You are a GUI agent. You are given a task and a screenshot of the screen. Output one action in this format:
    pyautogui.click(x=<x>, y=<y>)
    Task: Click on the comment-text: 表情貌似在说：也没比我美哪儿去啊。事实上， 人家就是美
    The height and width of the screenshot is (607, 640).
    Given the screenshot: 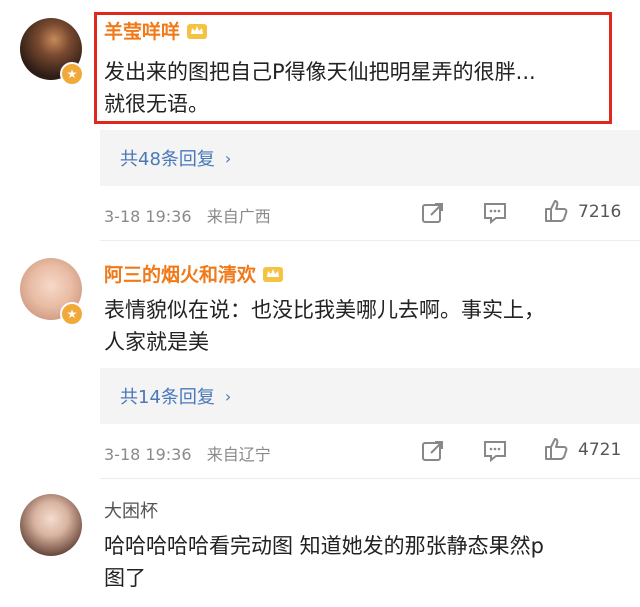 What is the action you would take?
    pyautogui.click(x=324, y=326)
    